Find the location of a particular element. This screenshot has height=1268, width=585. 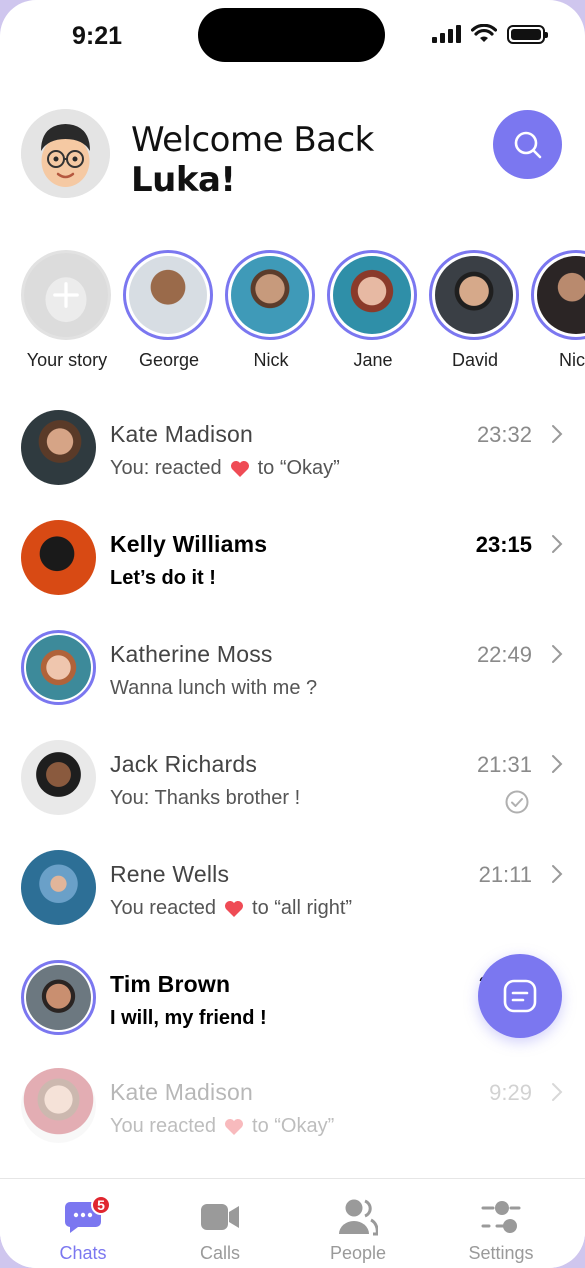

story-nick: Nick is located at coordinates (271, 310).